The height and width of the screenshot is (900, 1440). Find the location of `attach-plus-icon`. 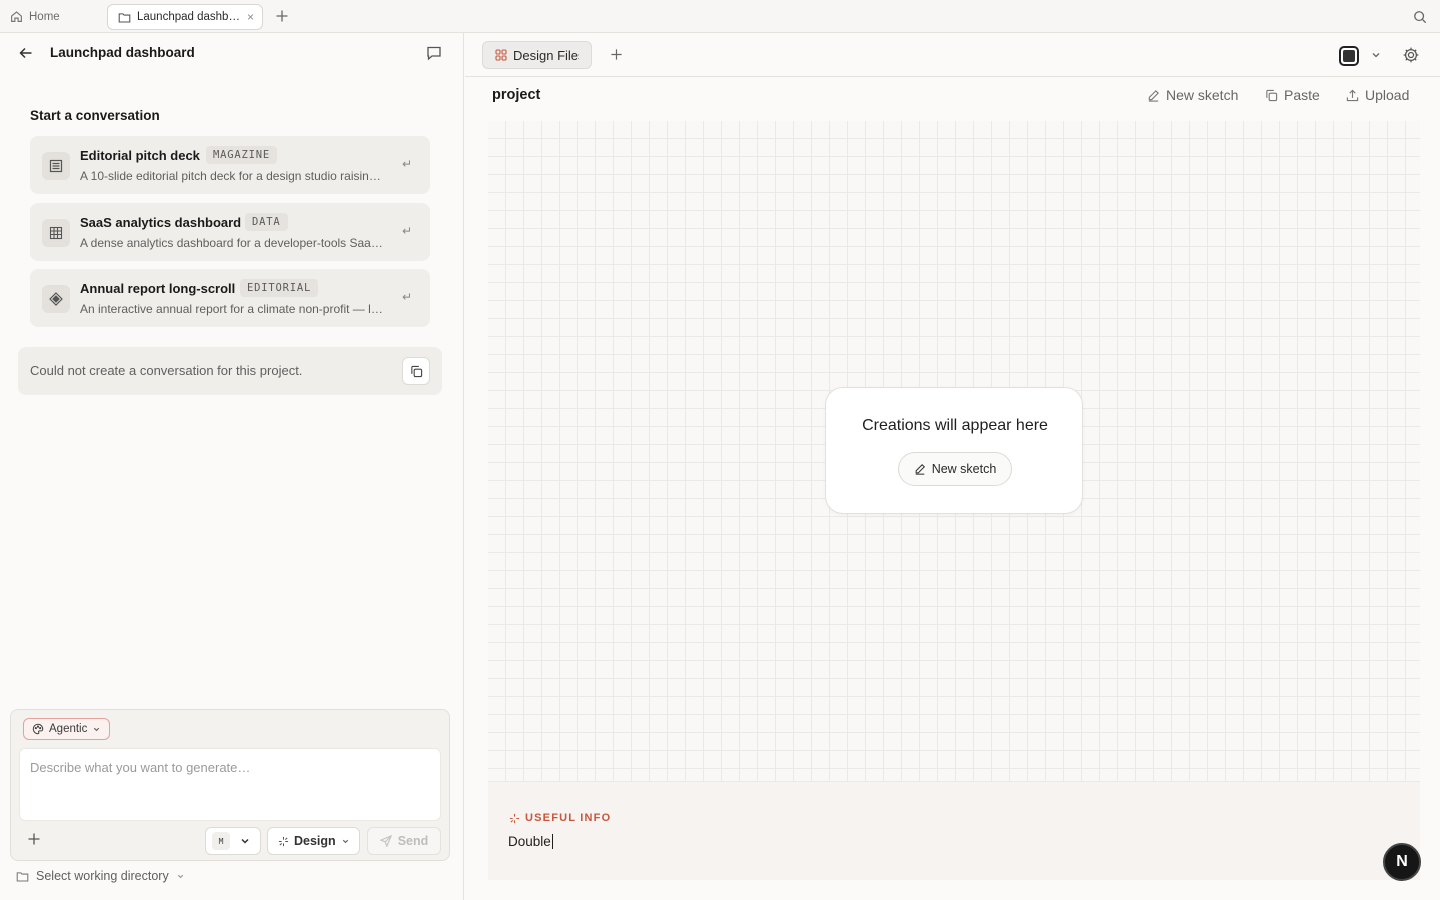

attach-plus-icon is located at coordinates (34, 839).